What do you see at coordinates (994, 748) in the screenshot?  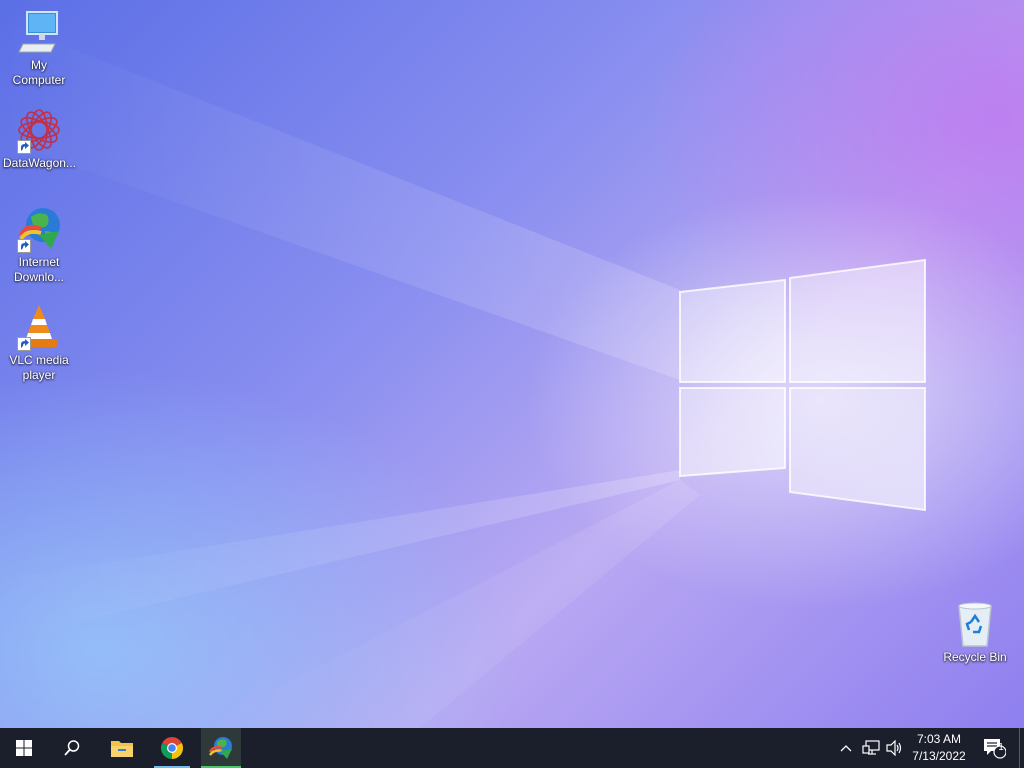 I see `action-center-button: 1` at bounding box center [994, 748].